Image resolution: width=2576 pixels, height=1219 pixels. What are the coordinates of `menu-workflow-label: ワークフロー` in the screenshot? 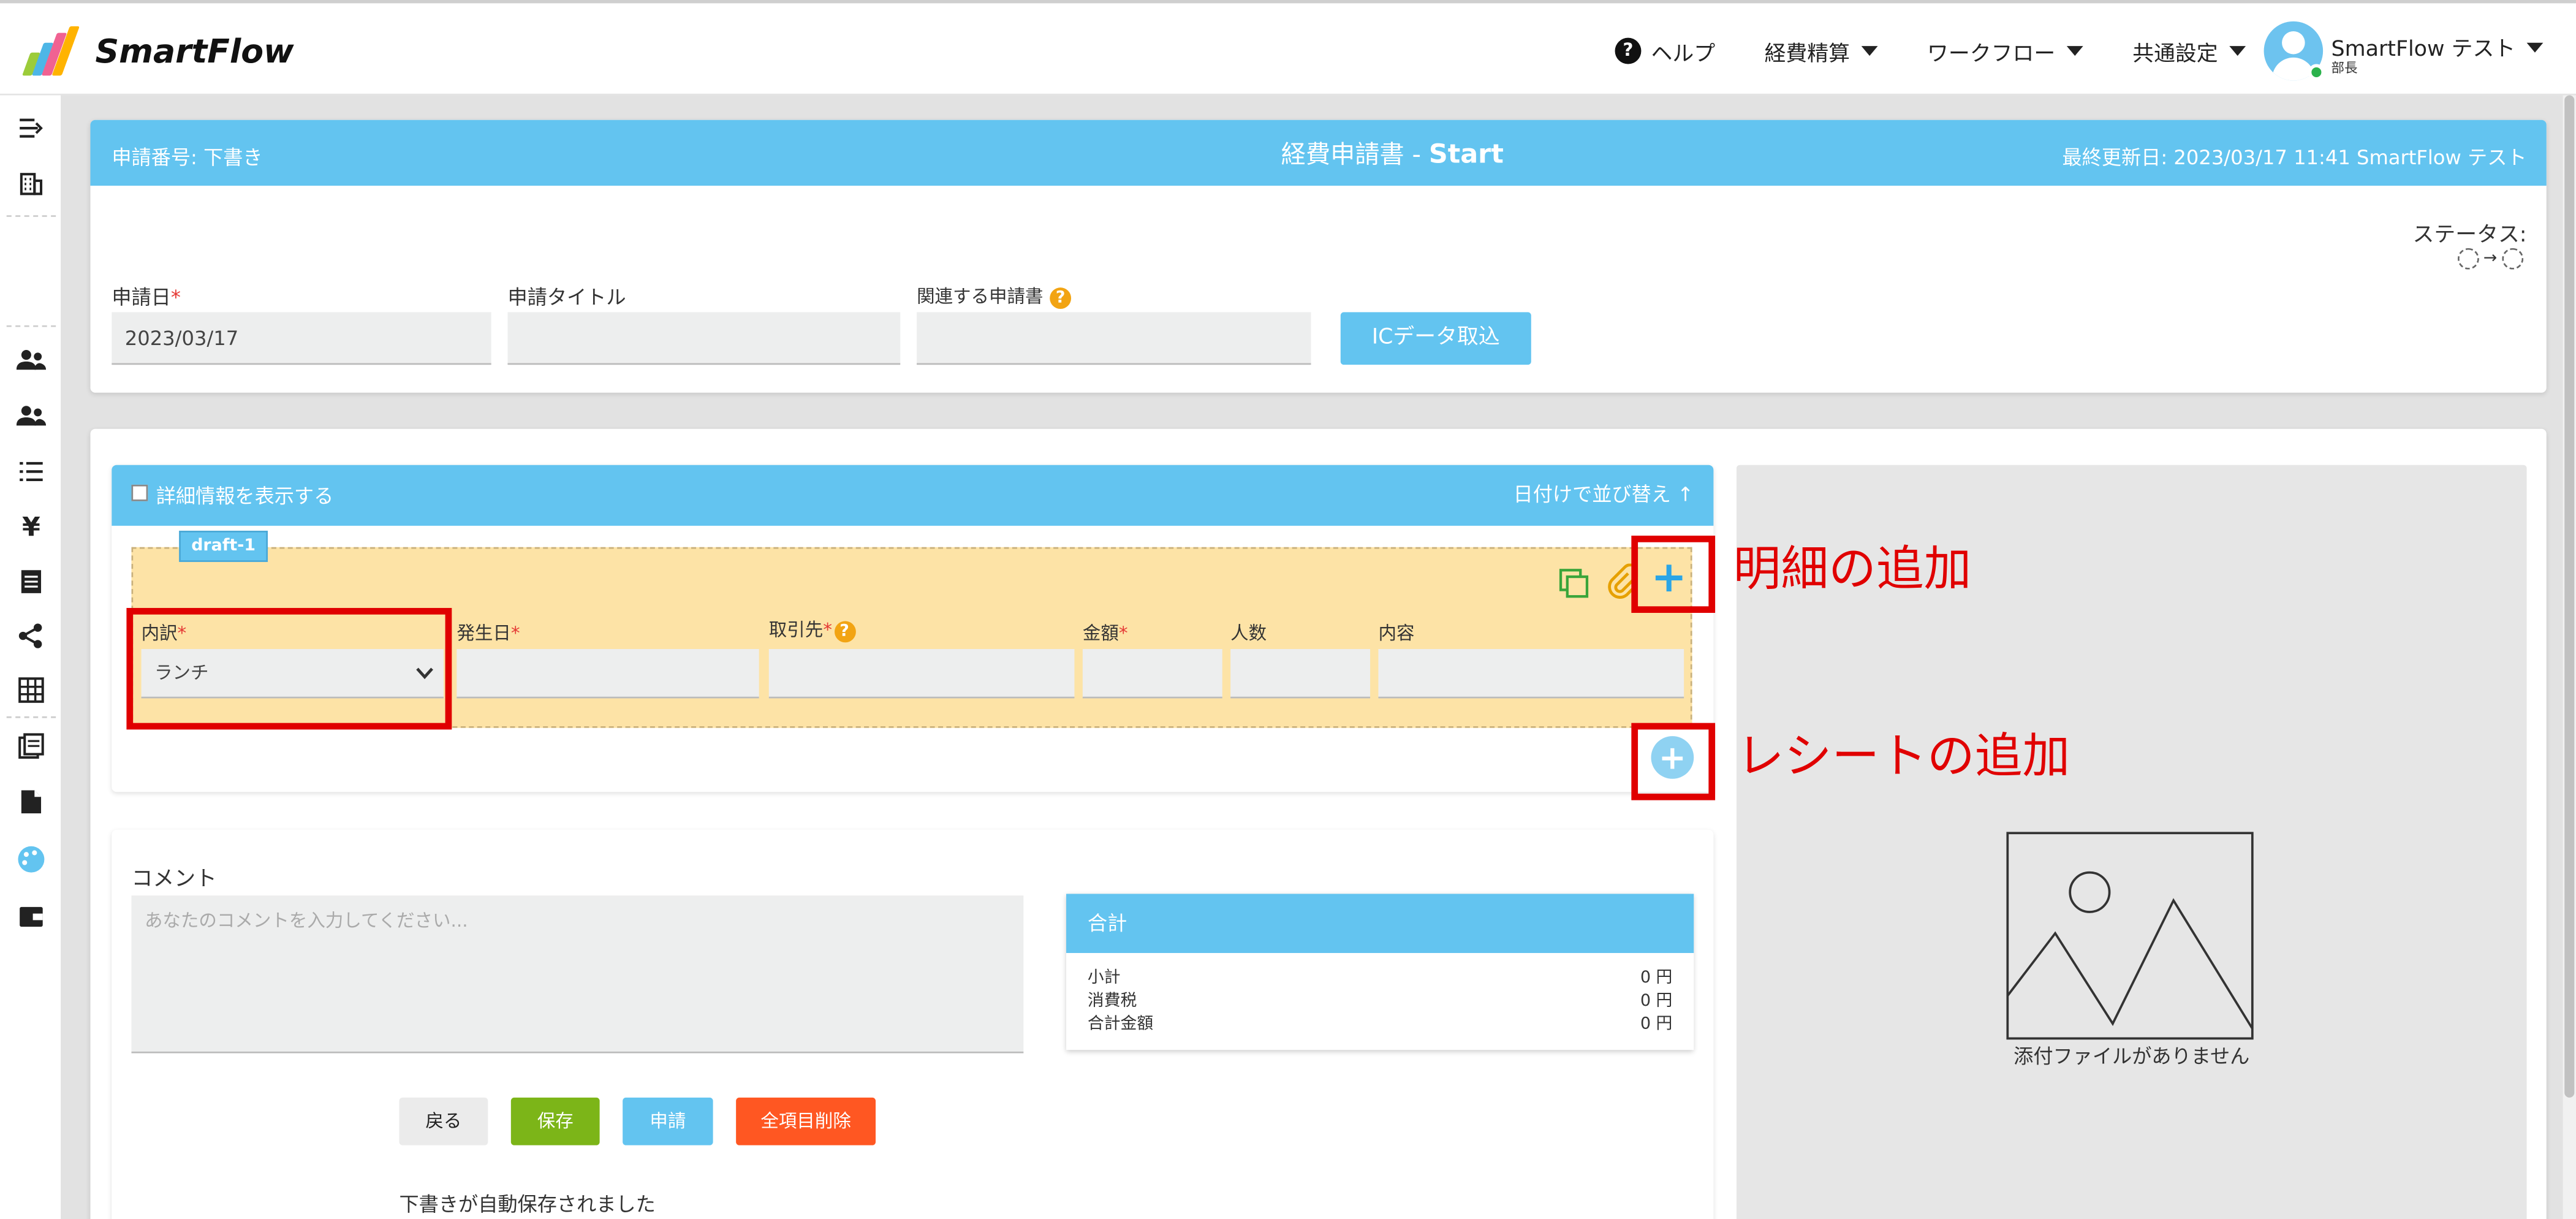 It's located at (1991, 54).